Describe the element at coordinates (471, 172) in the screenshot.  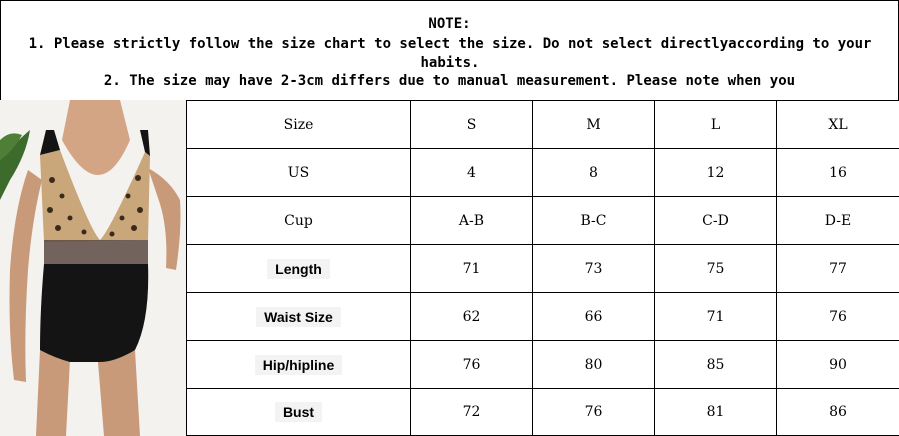
I see `table-cell: 4` at that location.